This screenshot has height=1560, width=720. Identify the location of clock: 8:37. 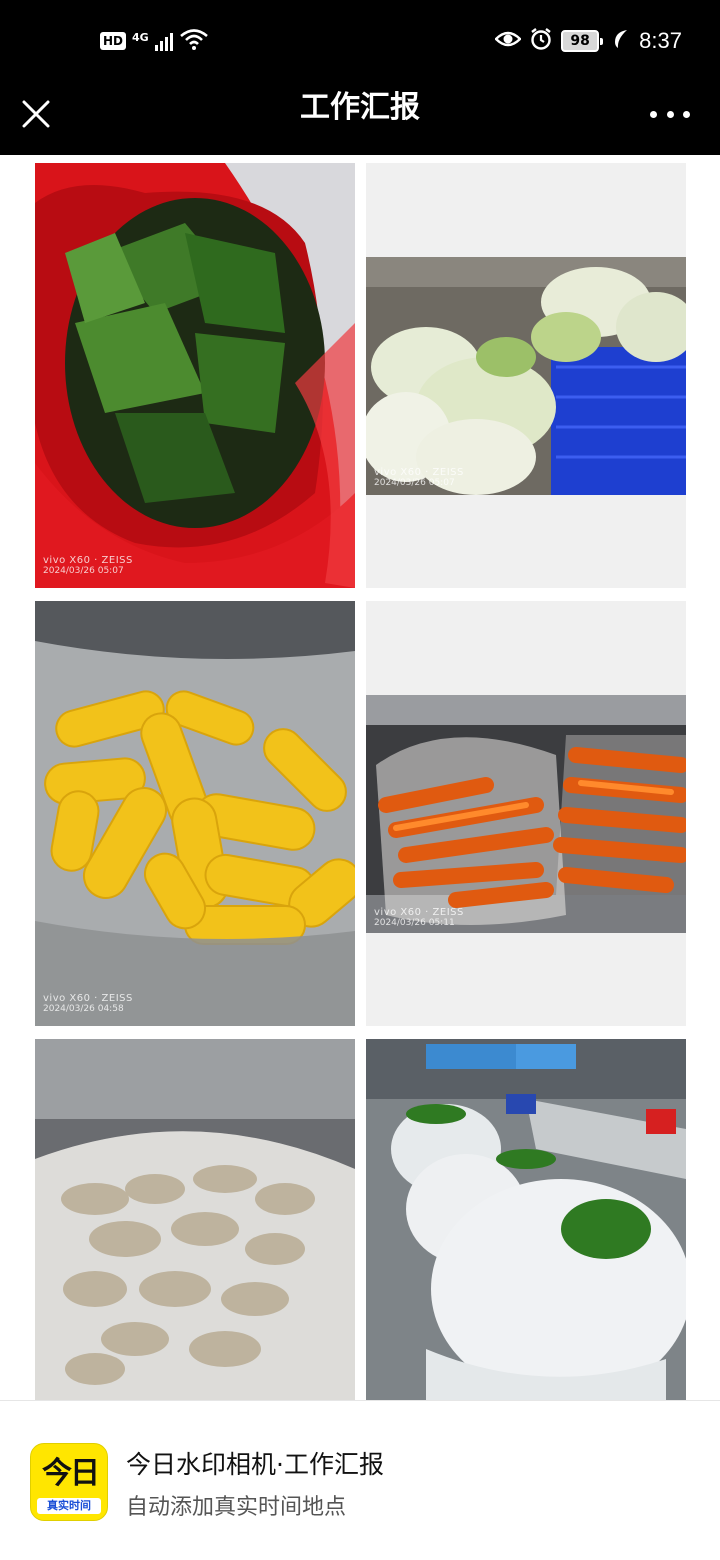
(660, 40).